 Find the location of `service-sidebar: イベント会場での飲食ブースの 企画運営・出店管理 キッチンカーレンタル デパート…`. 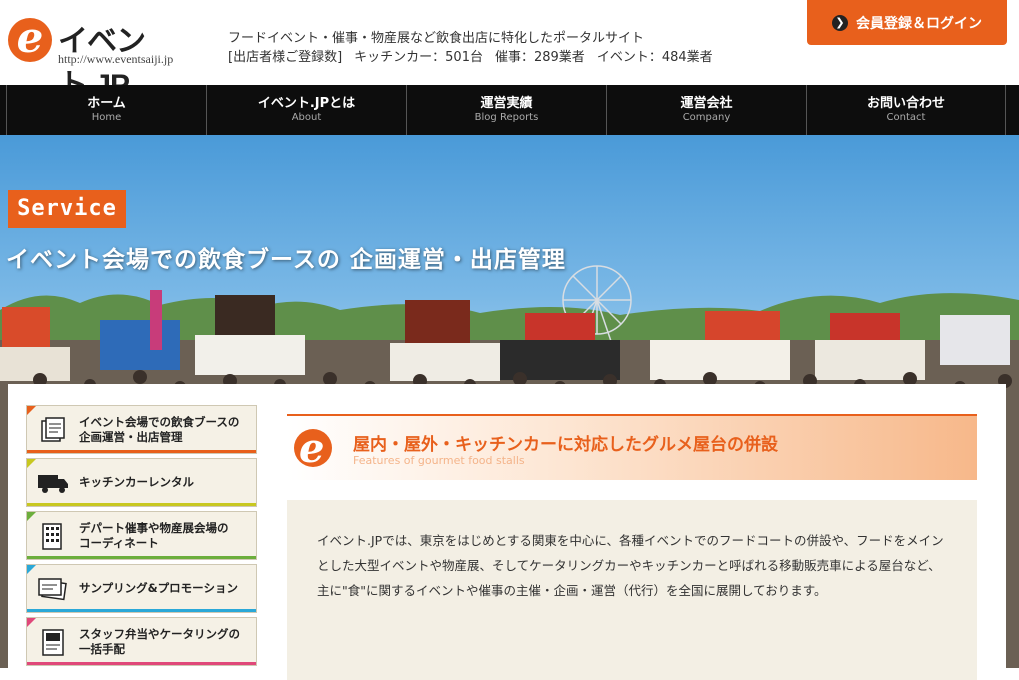

service-sidebar: イベント会場での飲食ブースの 企画運営・出店管理 キッチンカーレンタル デパート… is located at coordinates (141, 537).